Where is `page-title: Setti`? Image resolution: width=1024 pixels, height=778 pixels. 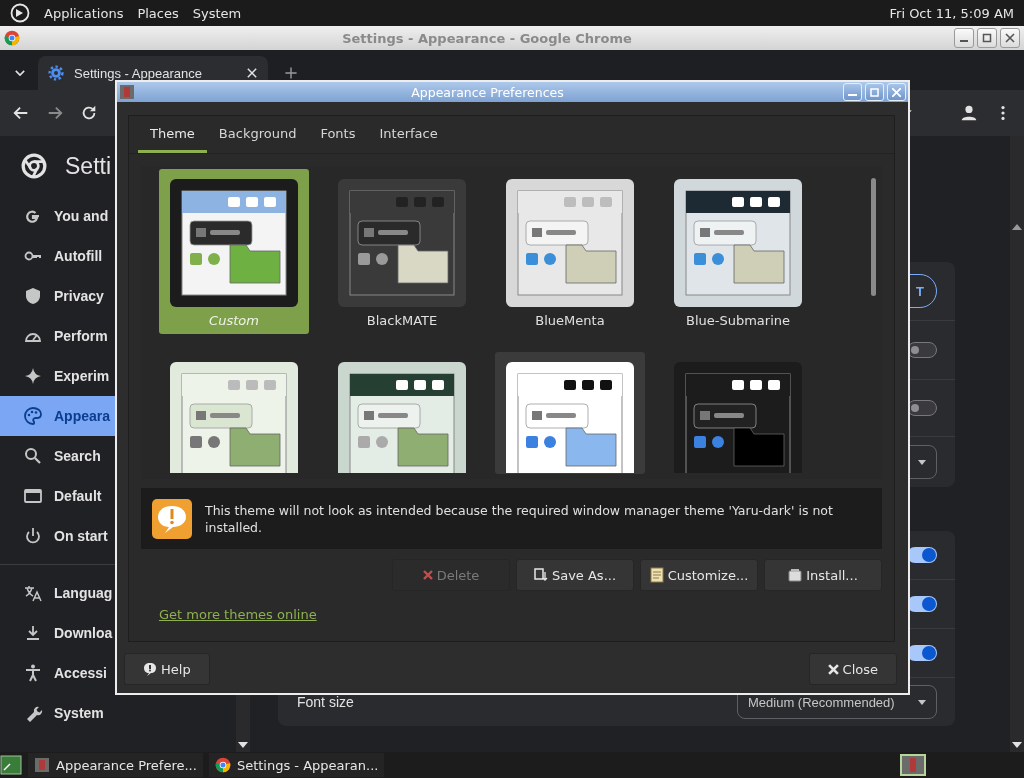
page-title: Setti is located at coordinates (88, 166).